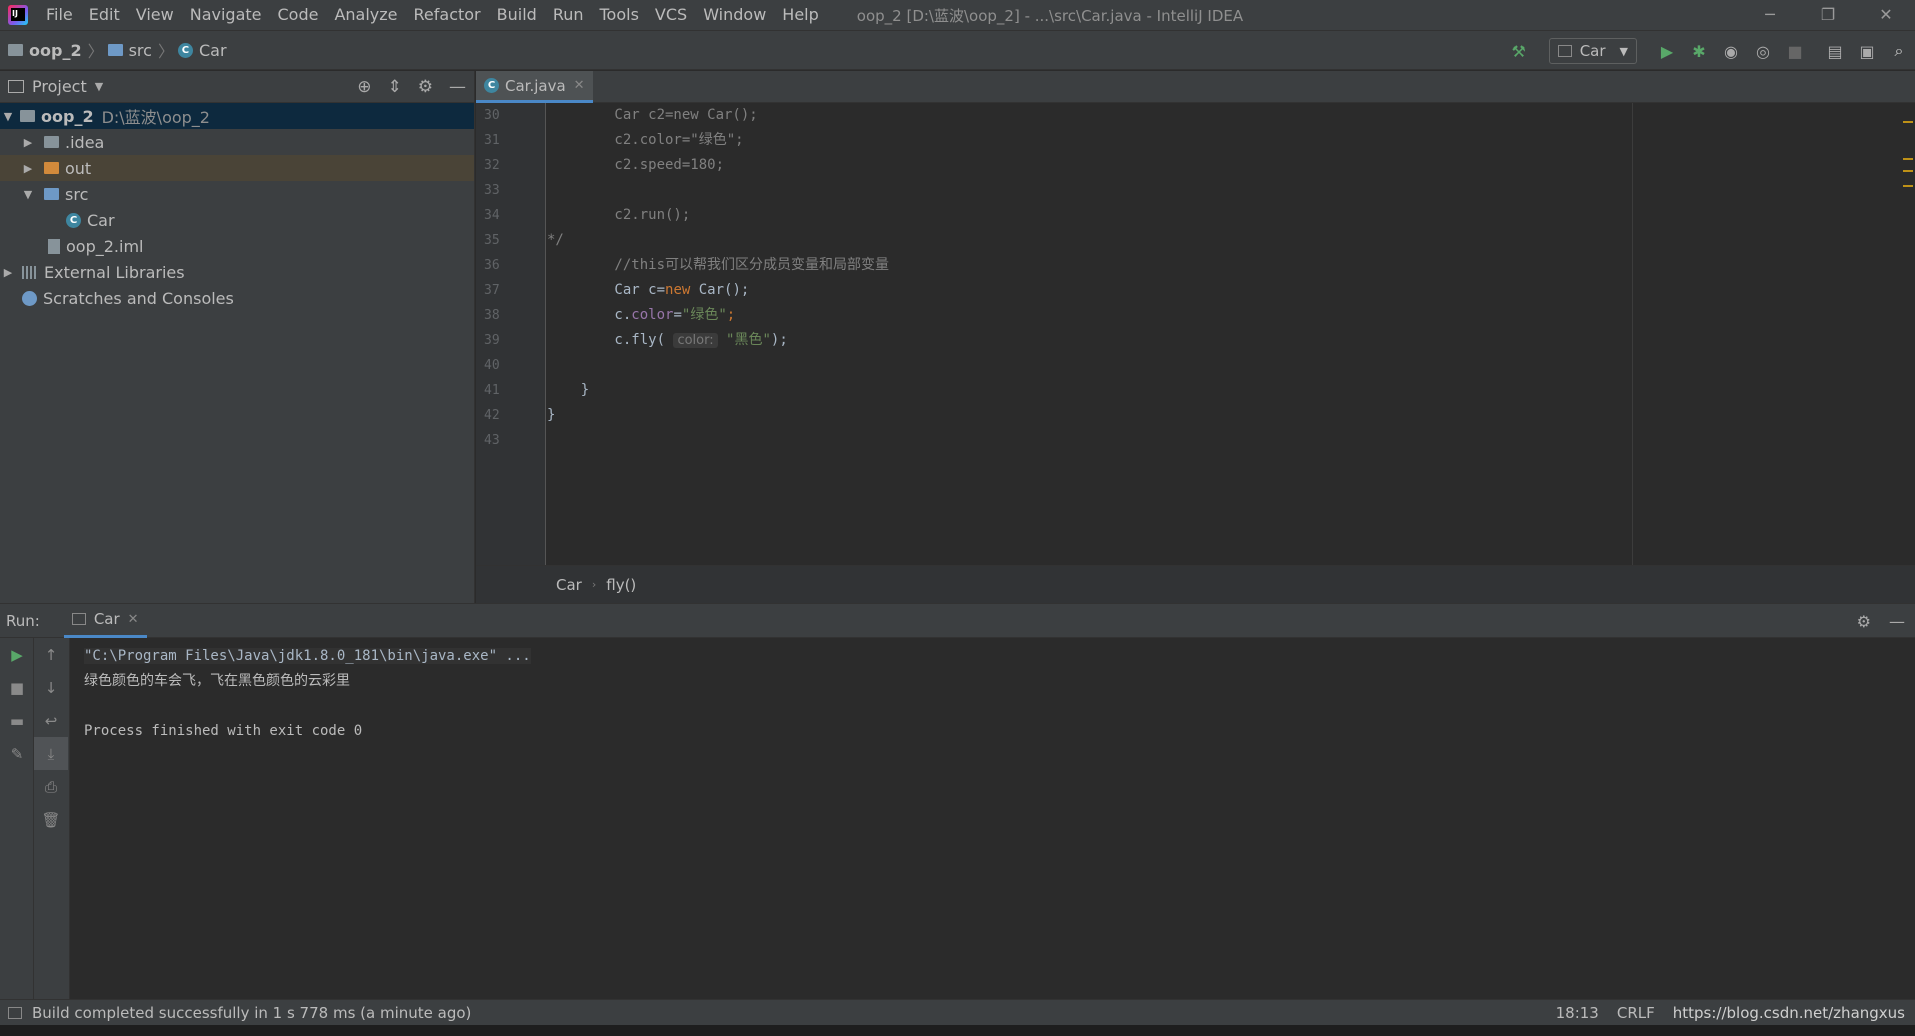 The height and width of the screenshot is (1036, 1915). Describe the element at coordinates (568, 15) in the screenshot. I see `menu-run: Run` at that location.